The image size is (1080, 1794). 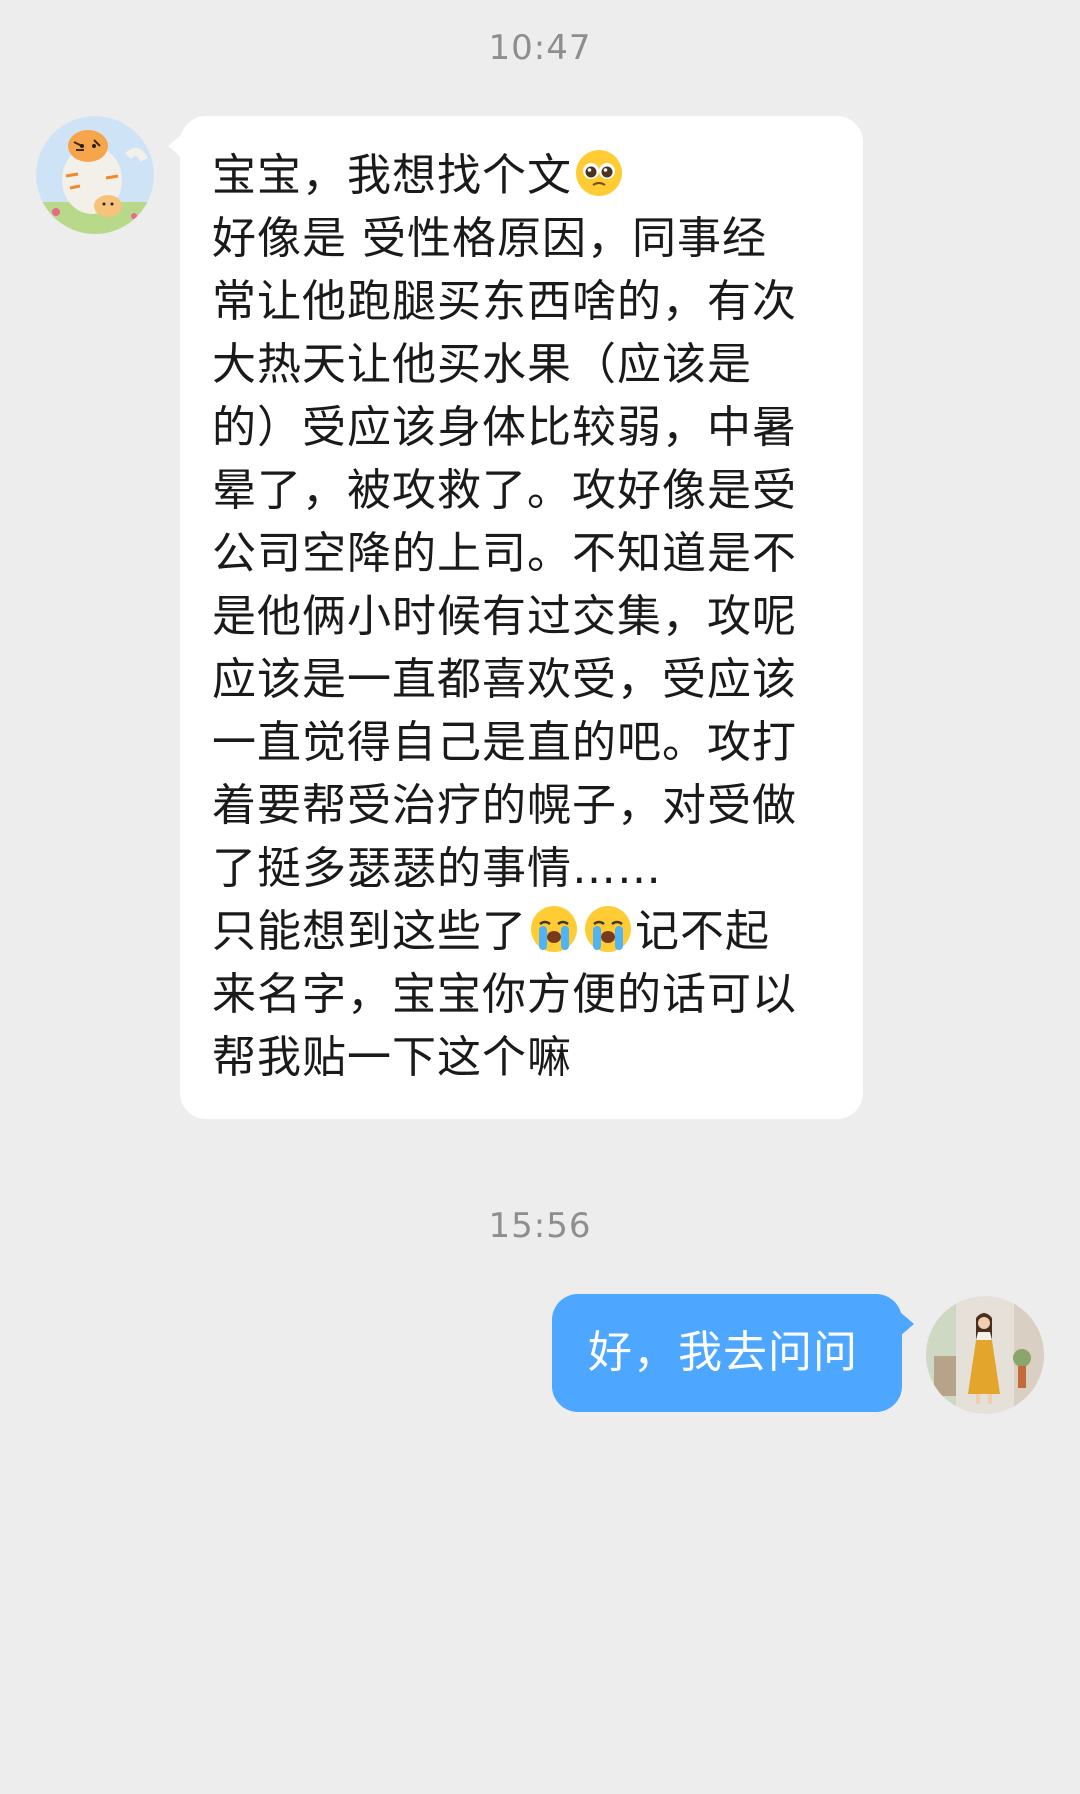 What do you see at coordinates (702, 931) in the screenshot?
I see `message-text: 记不起` at bounding box center [702, 931].